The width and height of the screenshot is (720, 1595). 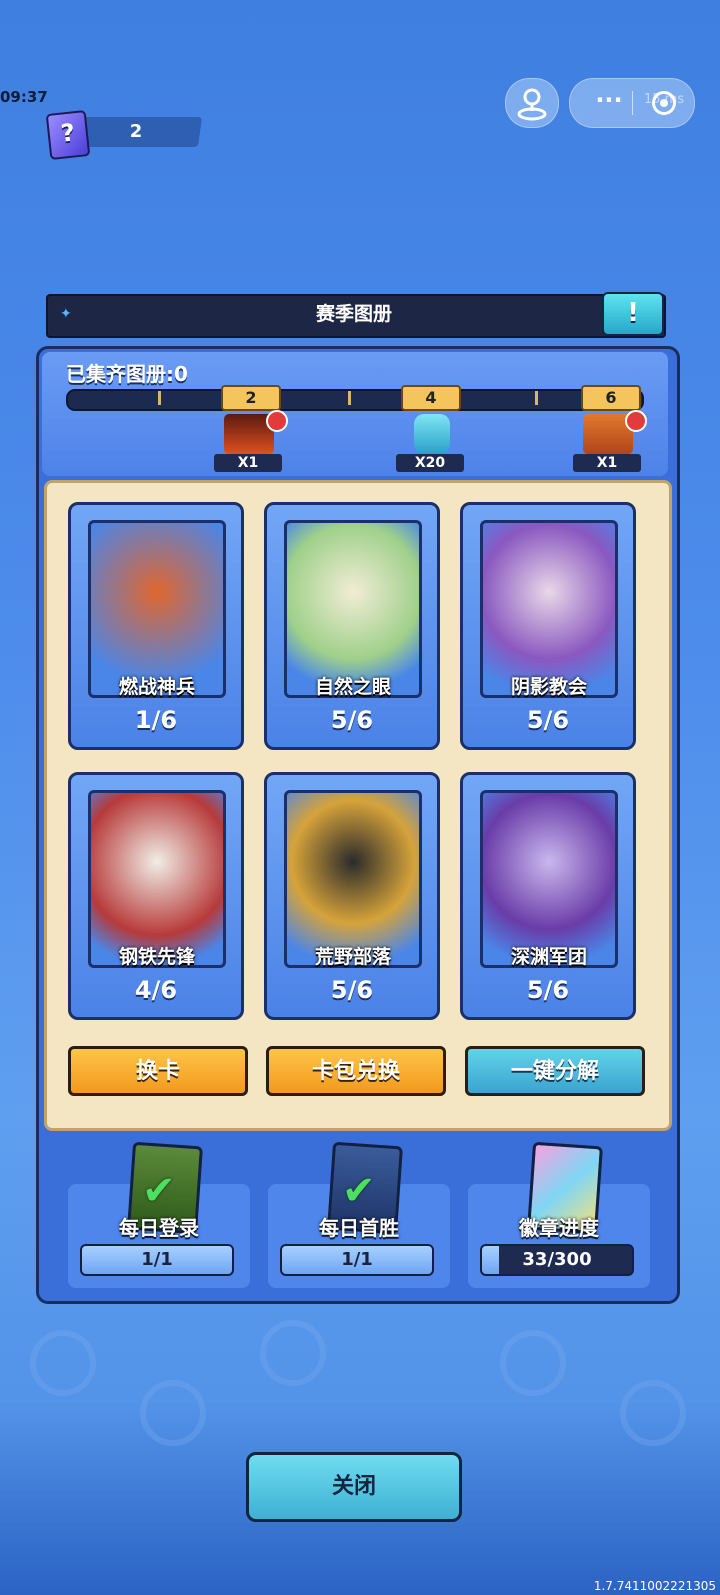 I want to click on battery-icon, so click(x=432, y=434).